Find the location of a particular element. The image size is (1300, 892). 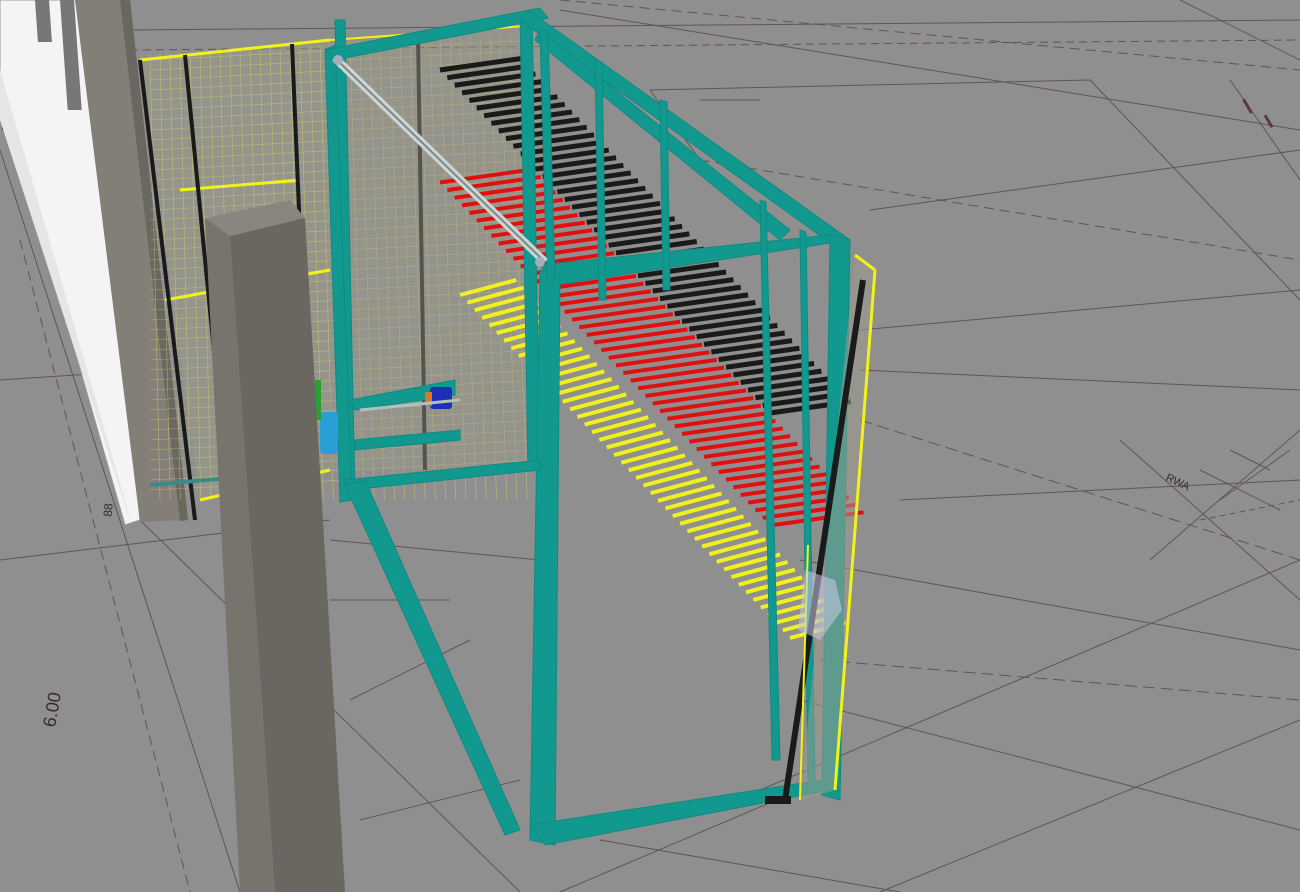

motor-icon is located at coordinates (441, 398).